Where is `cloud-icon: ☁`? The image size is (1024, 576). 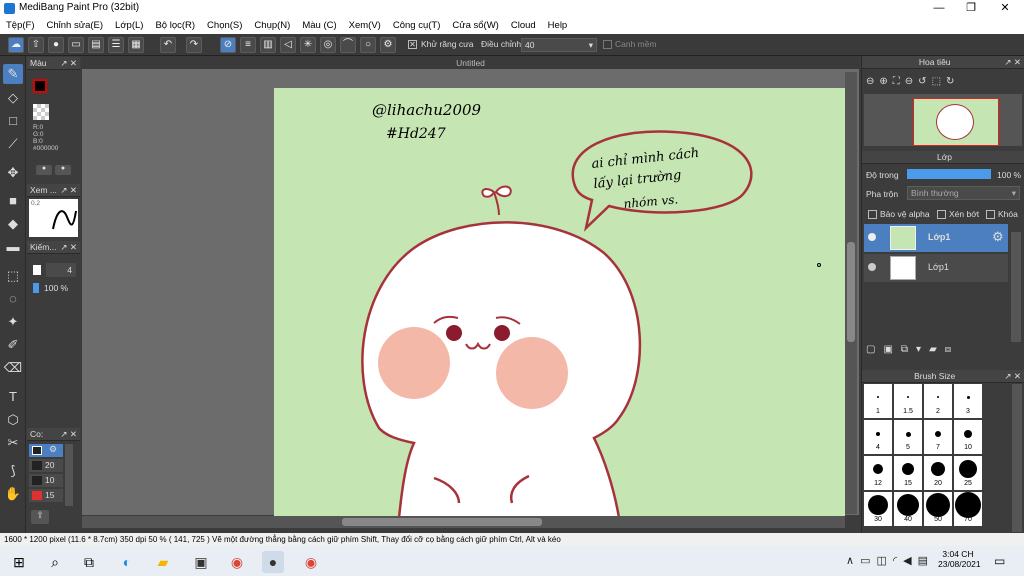 cloud-icon: ☁ is located at coordinates (16, 45).